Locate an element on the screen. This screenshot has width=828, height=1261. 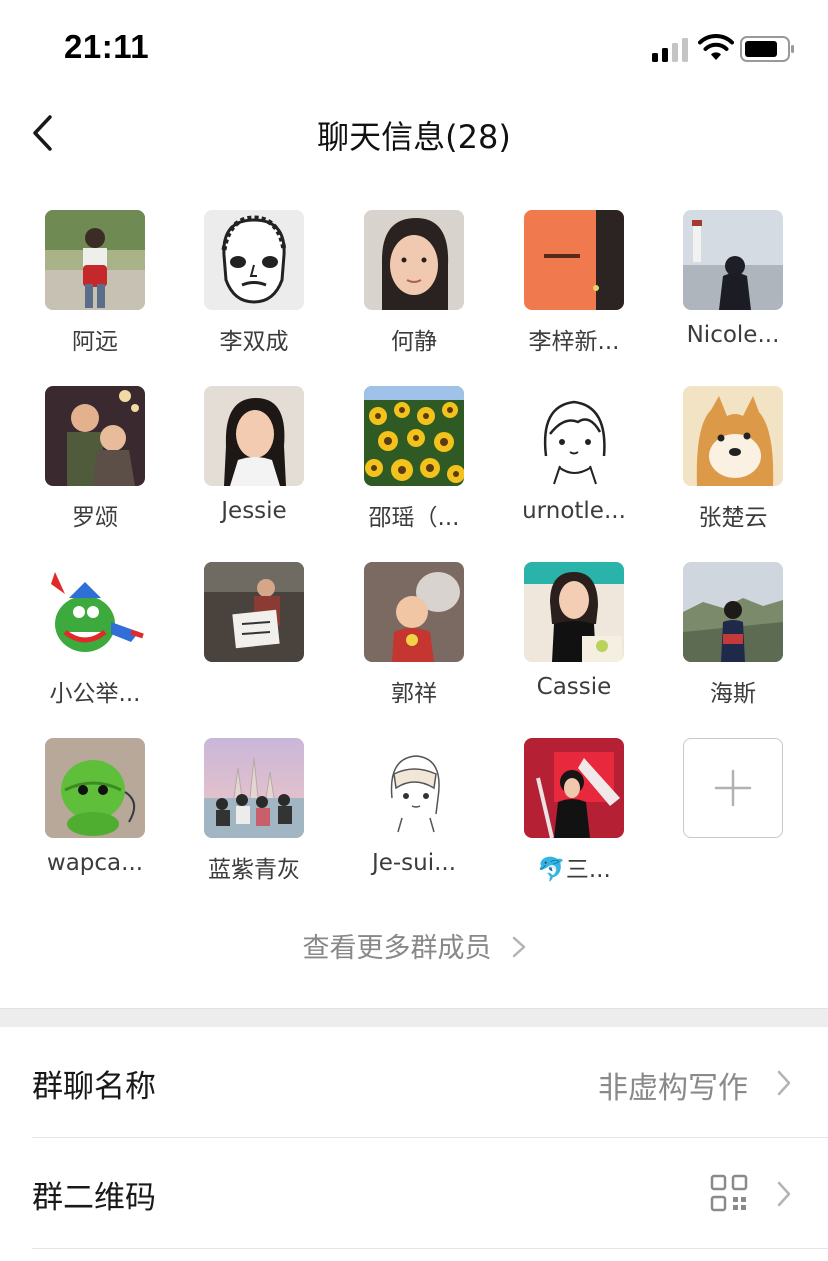
section-divider is located at coordinates (414, 1017).